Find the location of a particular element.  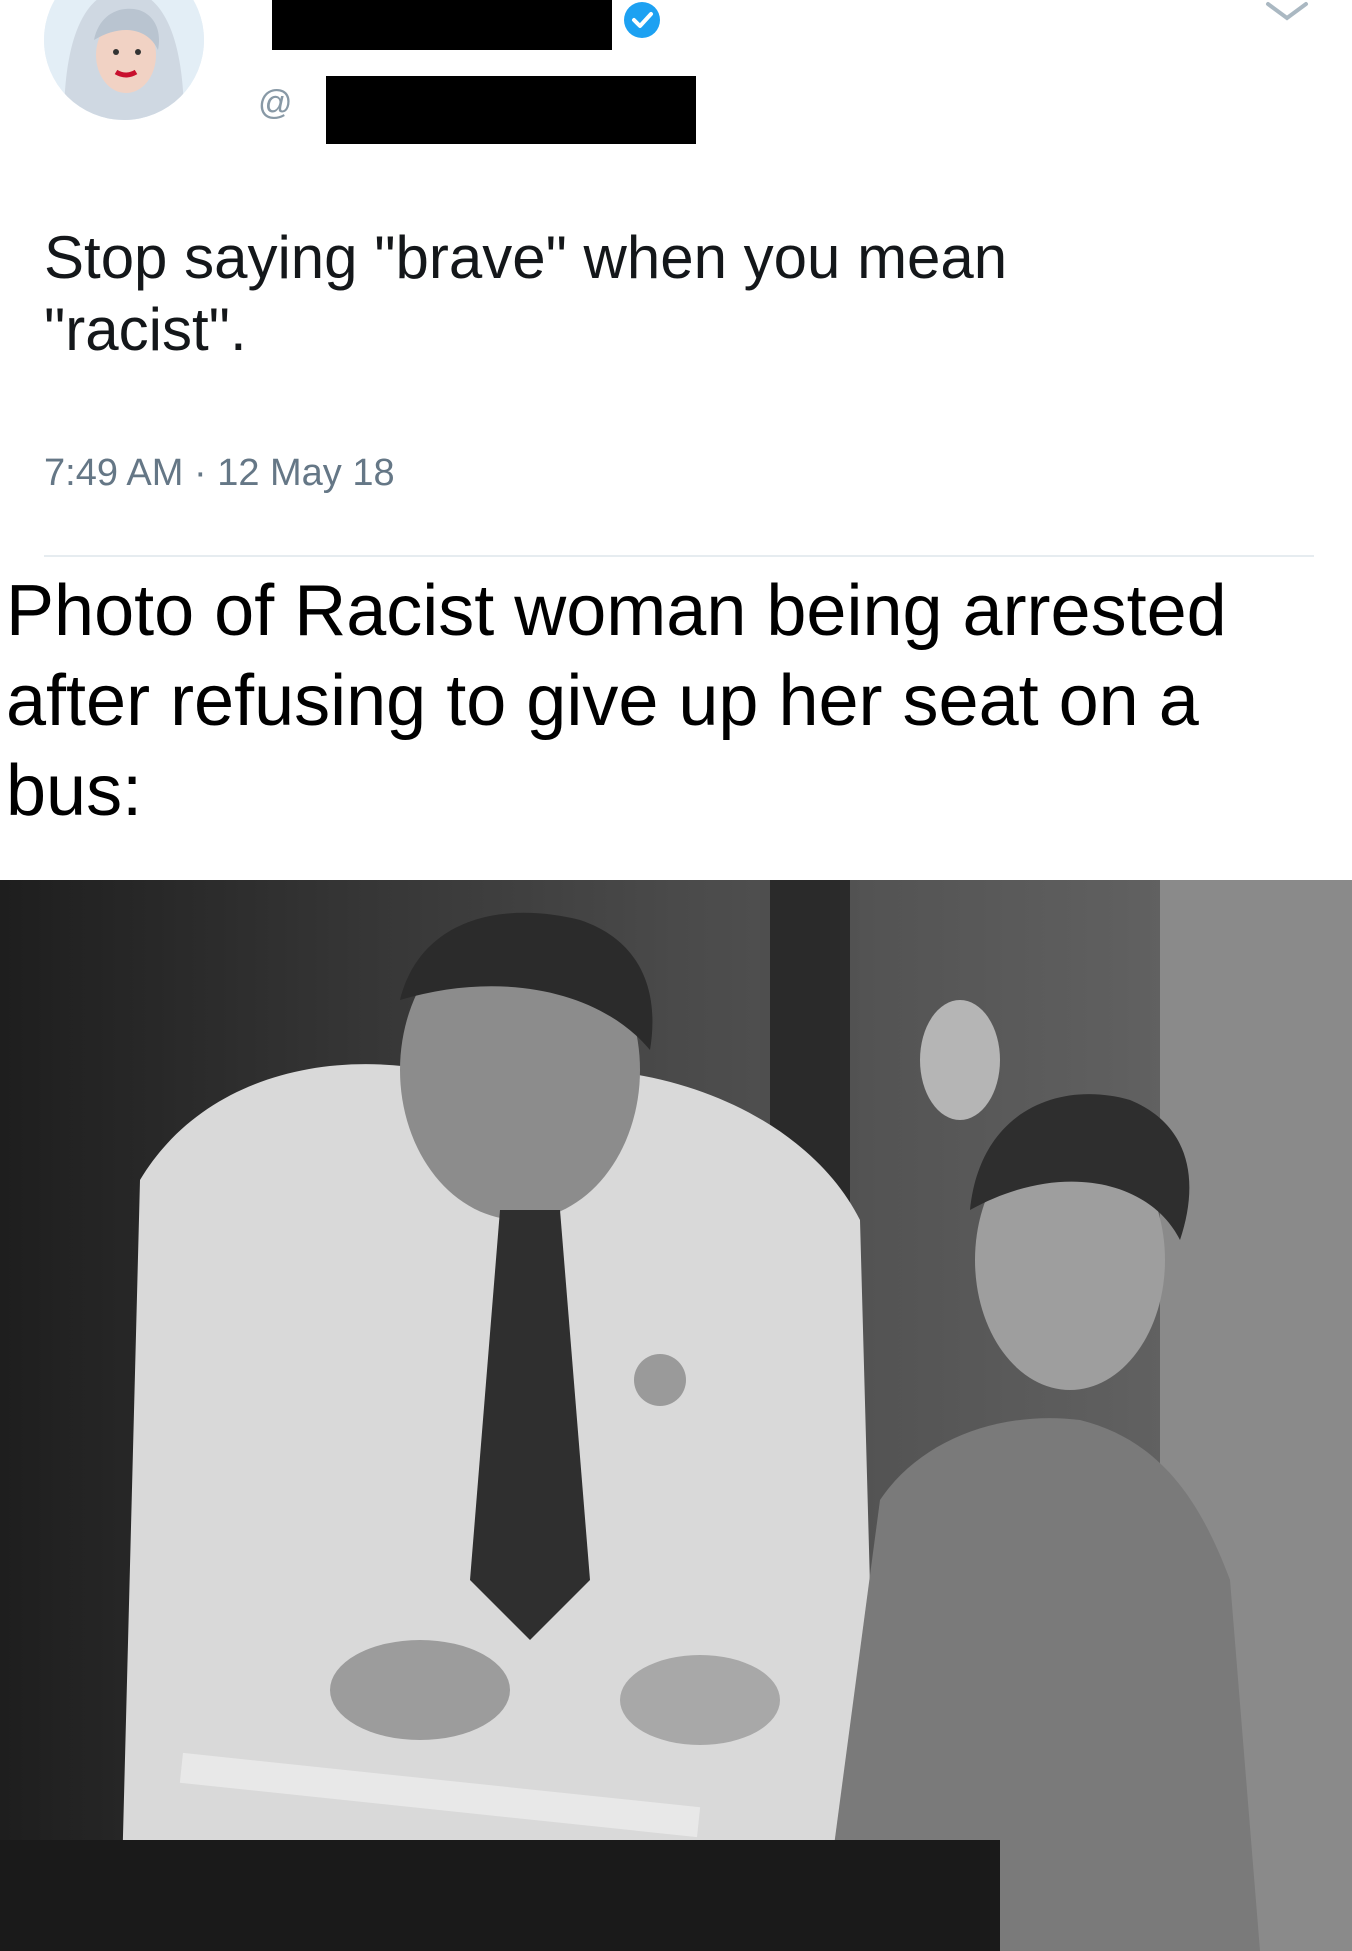

redacted-handle is located at coordinates (511, 110).